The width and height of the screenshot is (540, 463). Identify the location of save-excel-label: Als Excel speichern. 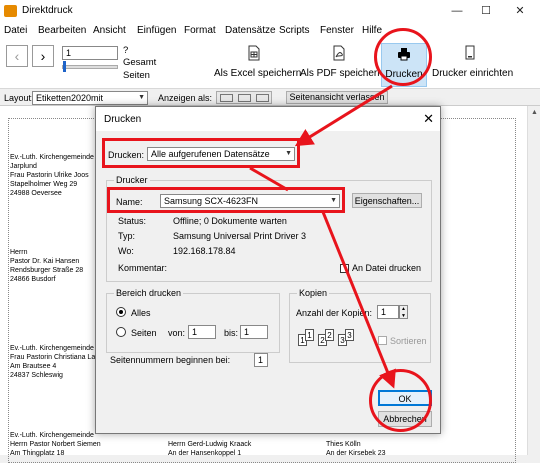
(258, 73).